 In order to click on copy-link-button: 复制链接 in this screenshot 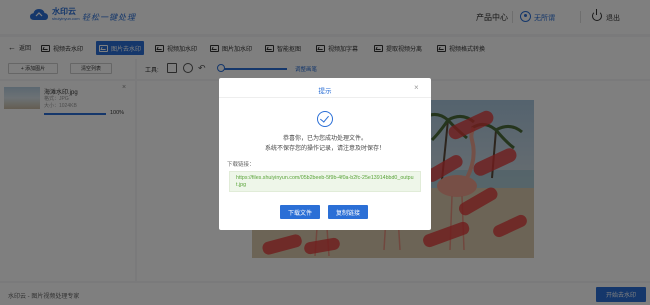, I will do `click(348, 212)`.